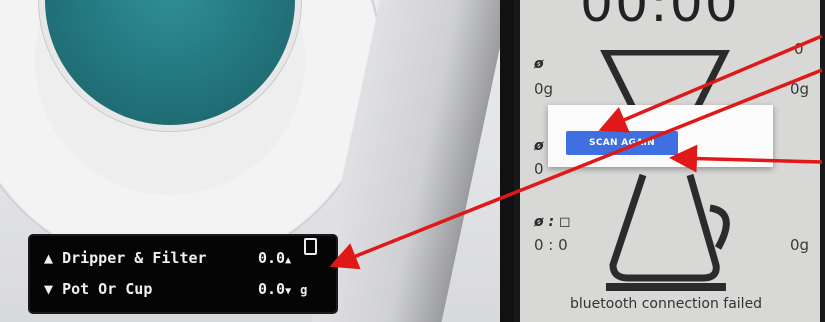 The height and width of the screenshot is (322, 825). I want to click on mid-weight-icon: ø, so click(539, 146).